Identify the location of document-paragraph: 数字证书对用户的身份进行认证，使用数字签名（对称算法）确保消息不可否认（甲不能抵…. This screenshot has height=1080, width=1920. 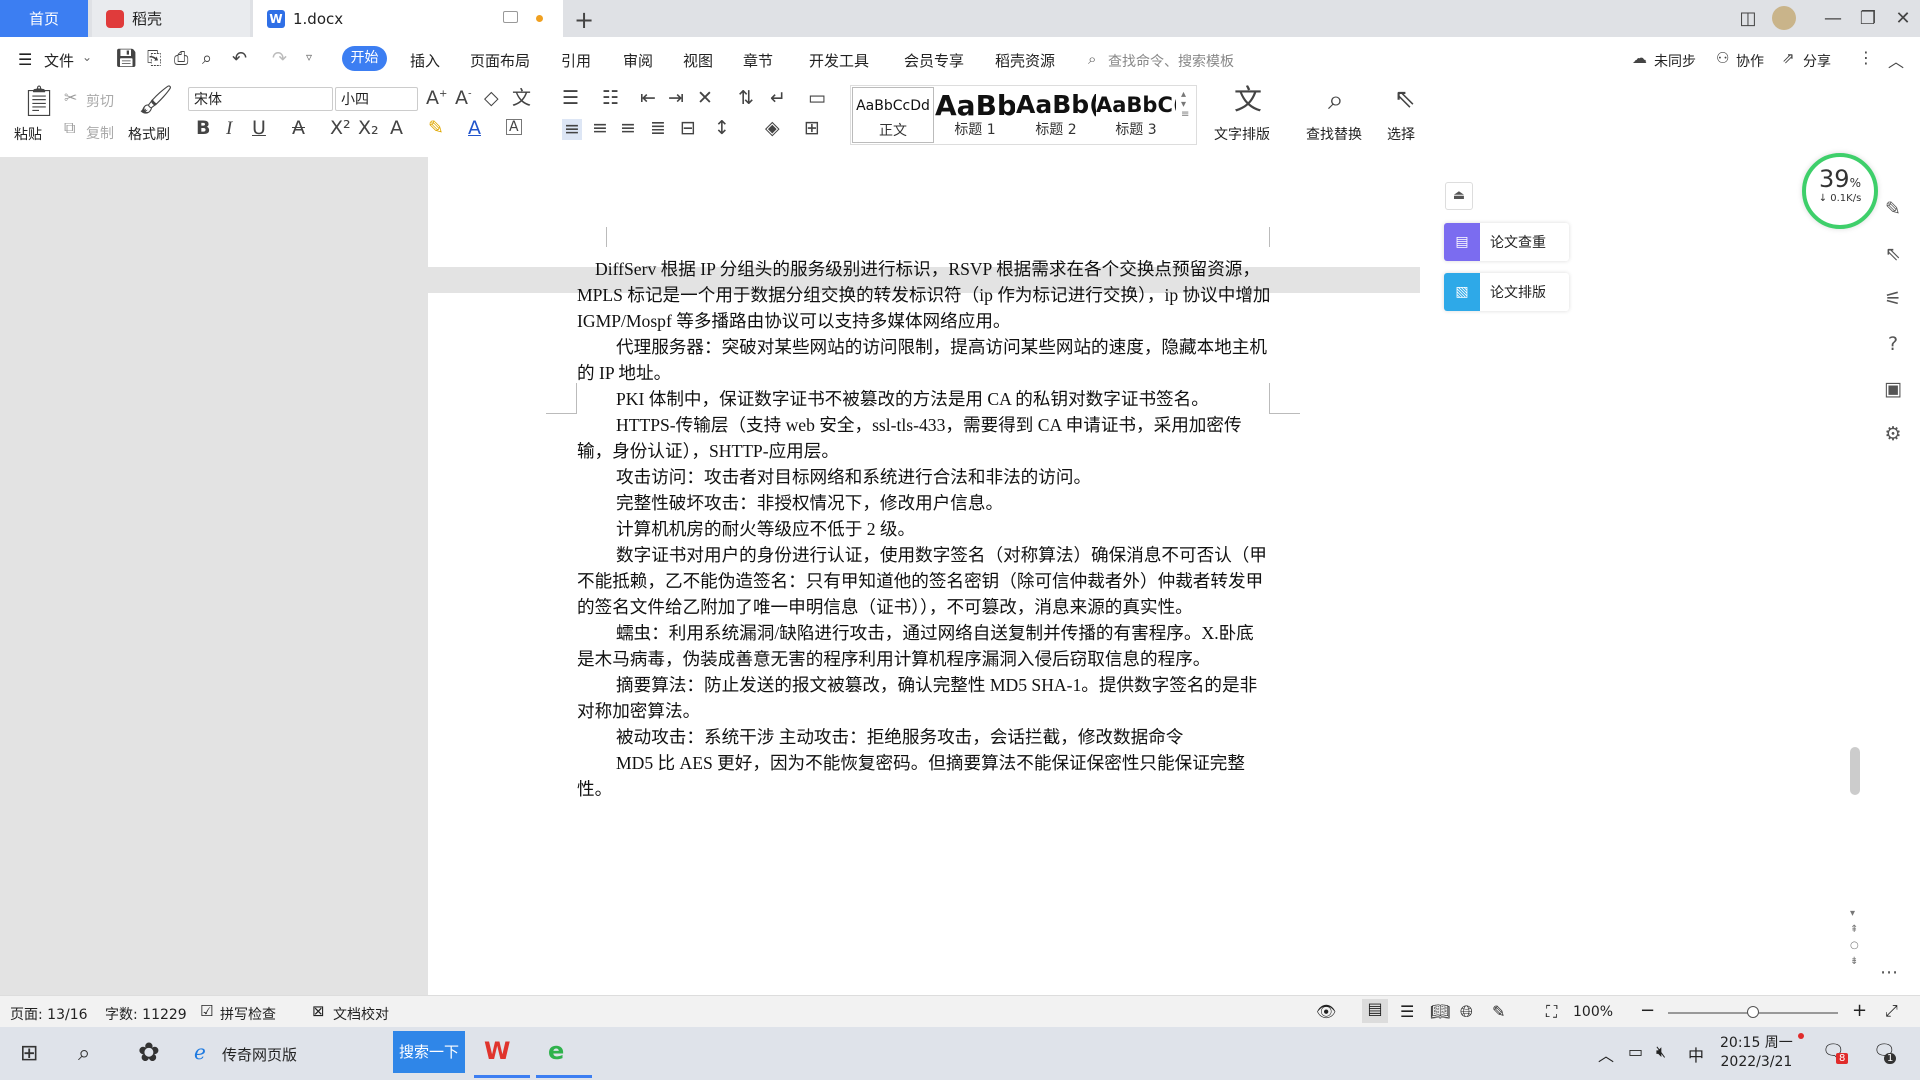
(924, 581).